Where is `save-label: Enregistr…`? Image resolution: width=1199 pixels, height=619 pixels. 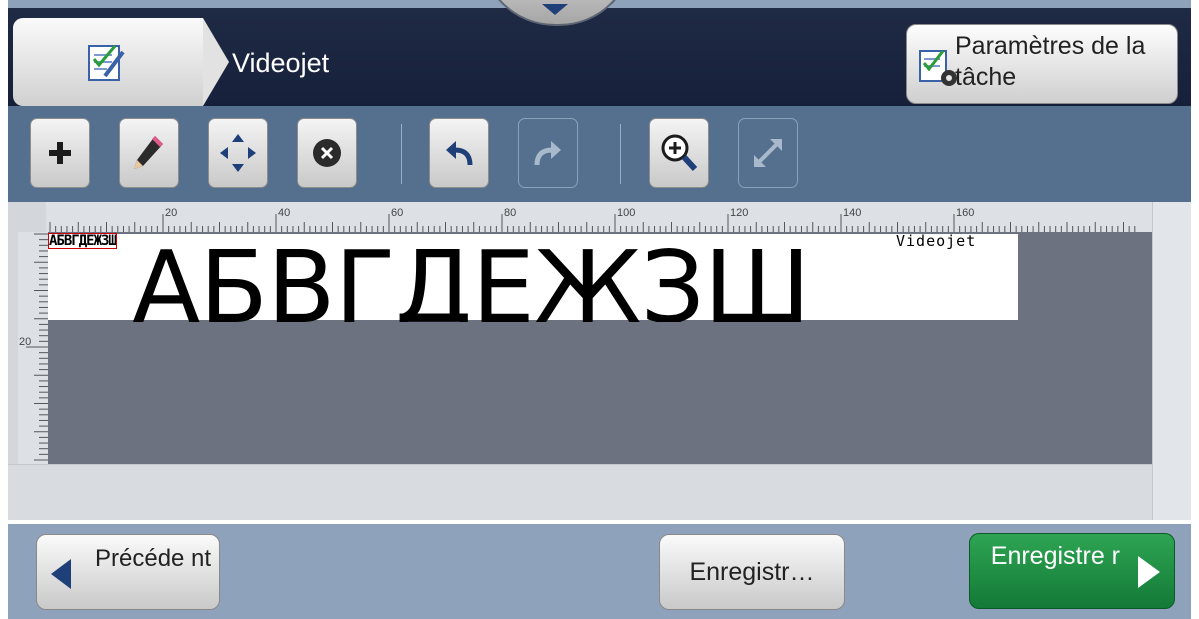
save-label: Enregistr… is located at coordinates (752, 571).